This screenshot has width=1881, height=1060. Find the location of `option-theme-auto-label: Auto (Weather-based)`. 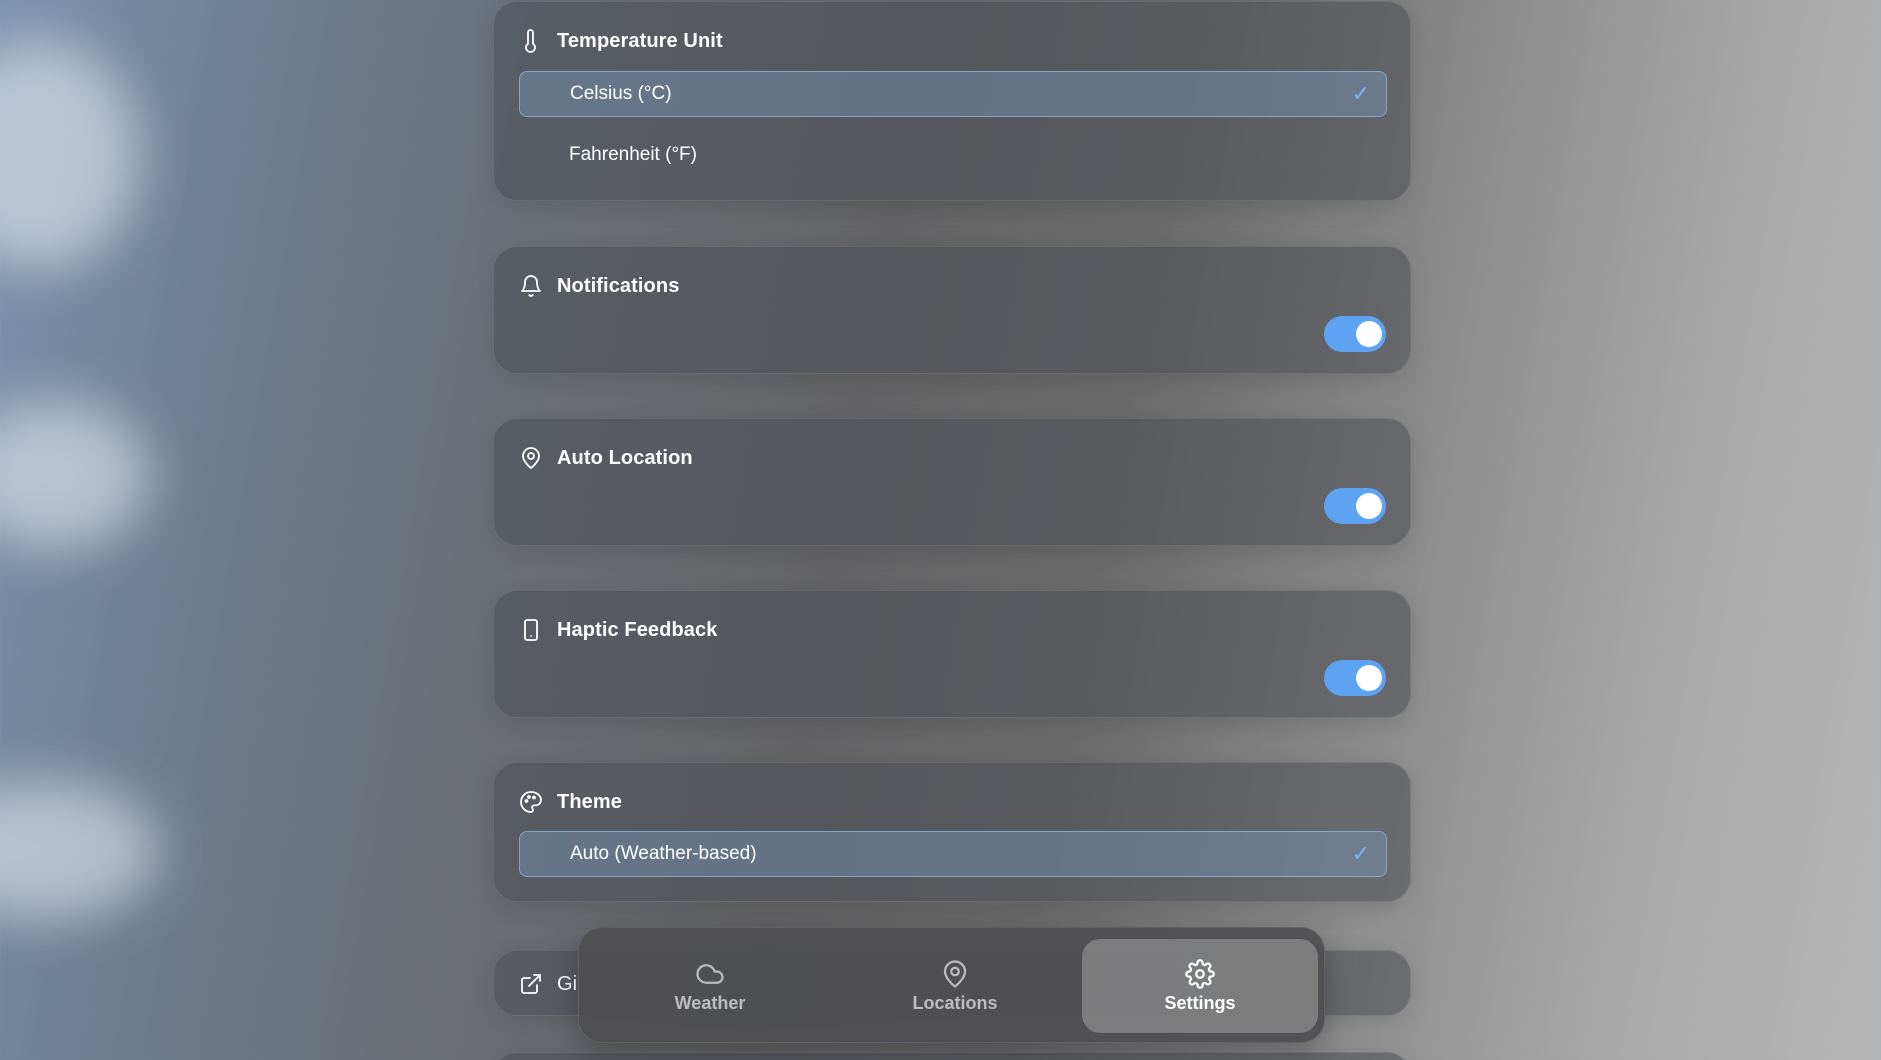

option-theme-auto-label: Auto (Weather-based) is located at coordinates (663, 853).